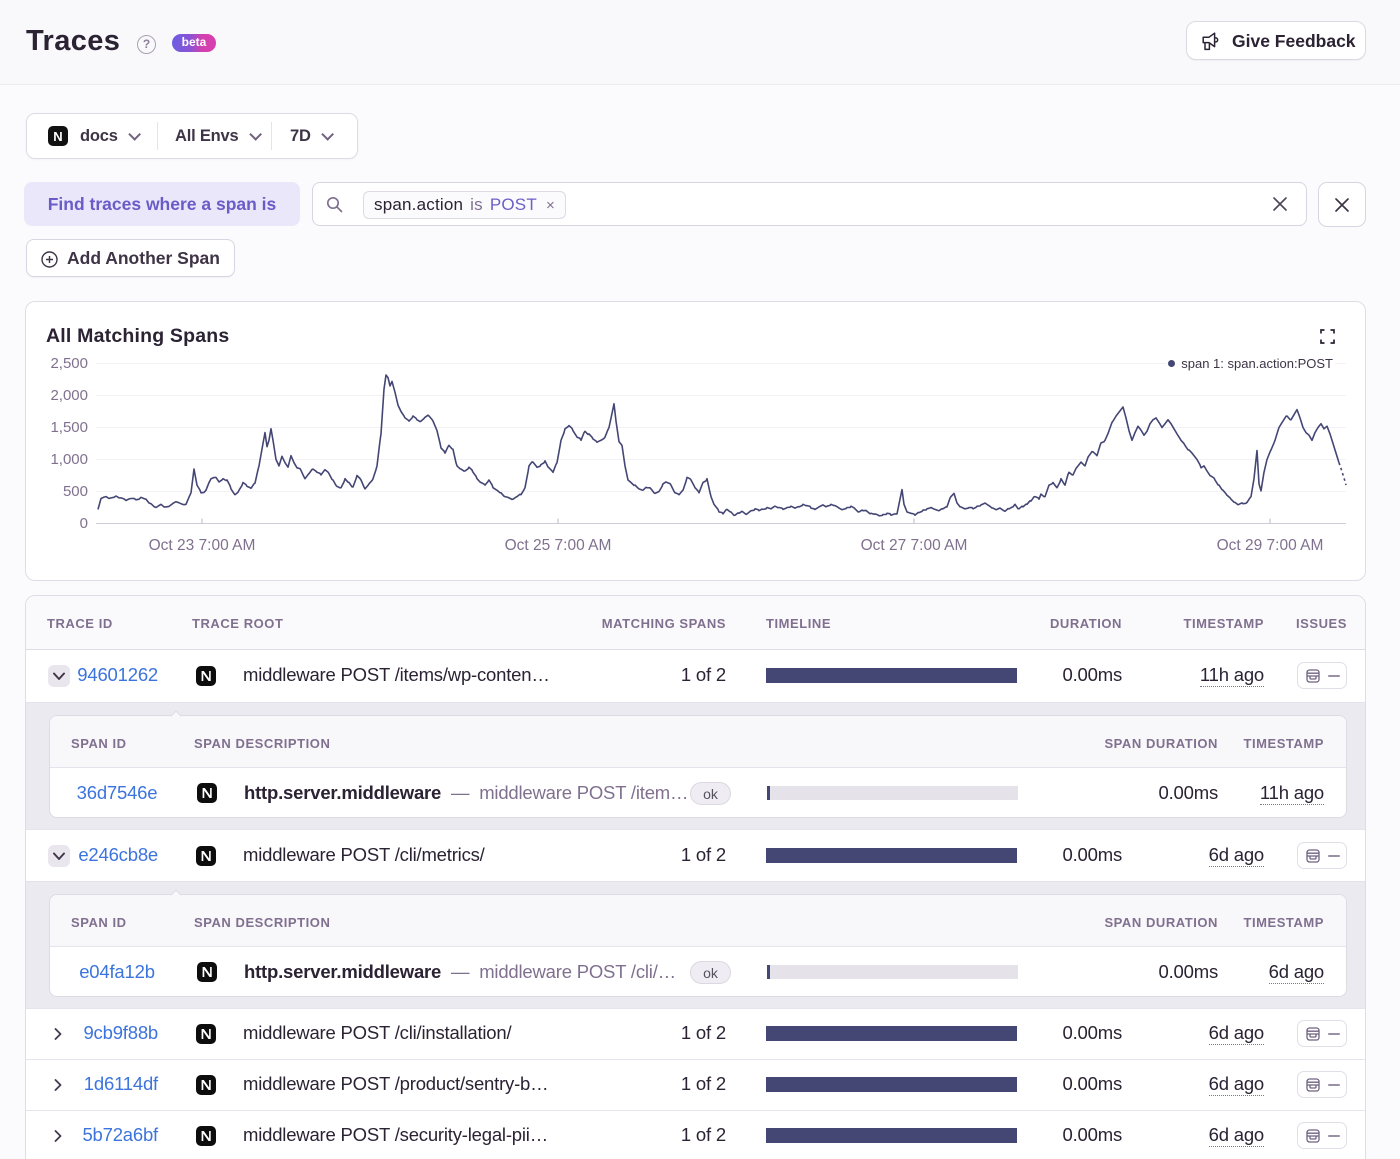 This screenshot has width=1400, height=1159. Describe the element at coordinates (57, 136) in the screenshot. I see `svg-text: N` at that location.